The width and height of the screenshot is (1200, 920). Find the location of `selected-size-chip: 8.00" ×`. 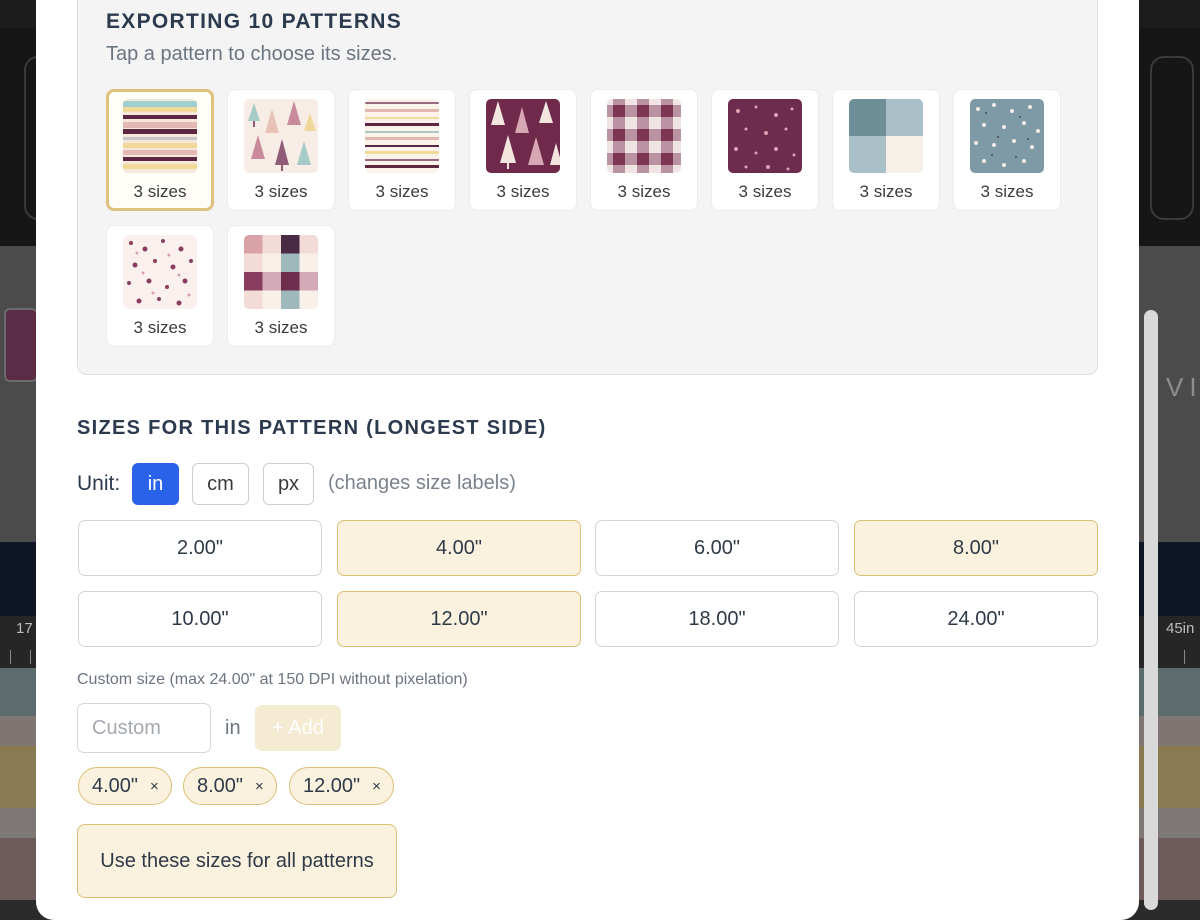

selected-size-chip: 8.00" × is located at coordinates (230, 786).